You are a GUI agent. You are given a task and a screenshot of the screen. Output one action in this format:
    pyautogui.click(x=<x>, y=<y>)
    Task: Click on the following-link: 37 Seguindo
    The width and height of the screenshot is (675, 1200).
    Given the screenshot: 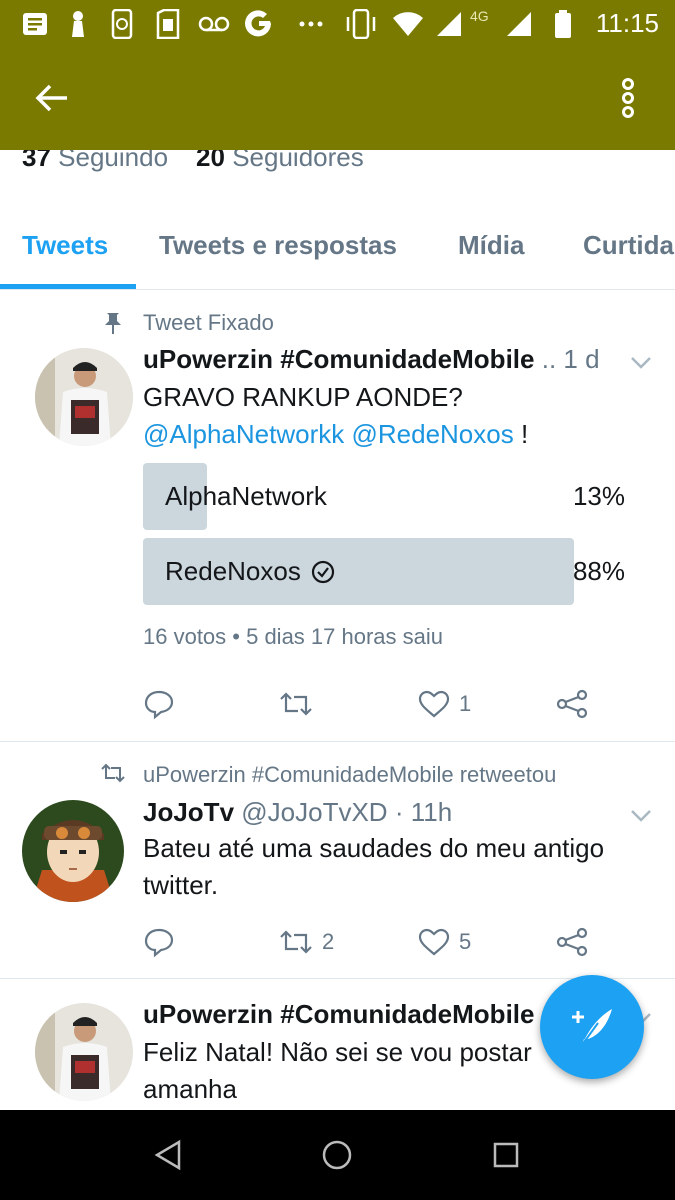 What is the action you would take?
    pyautogui.click(x=95, y=157)
    